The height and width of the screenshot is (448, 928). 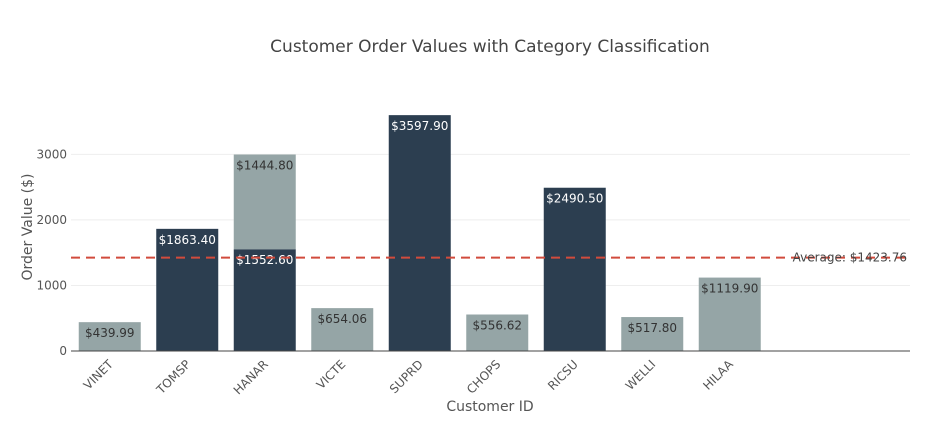 I want to click on x-tick-label: TOMSP, so click(x=173, y=377).